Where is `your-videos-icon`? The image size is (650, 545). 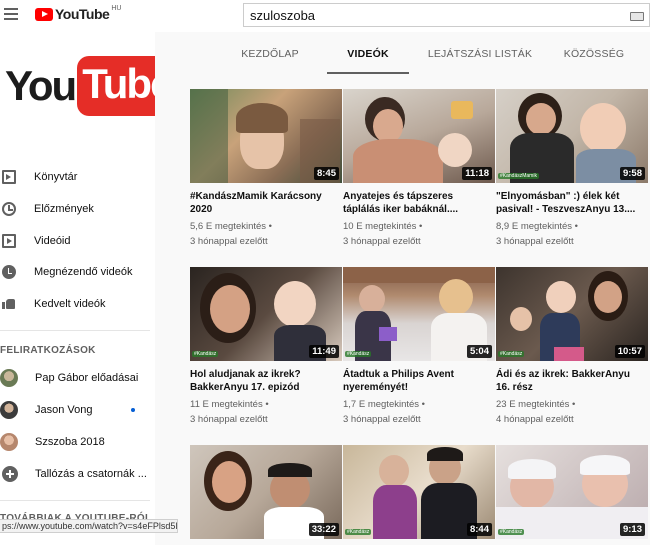
your-videos-icon is located at coordinates (9, 241).